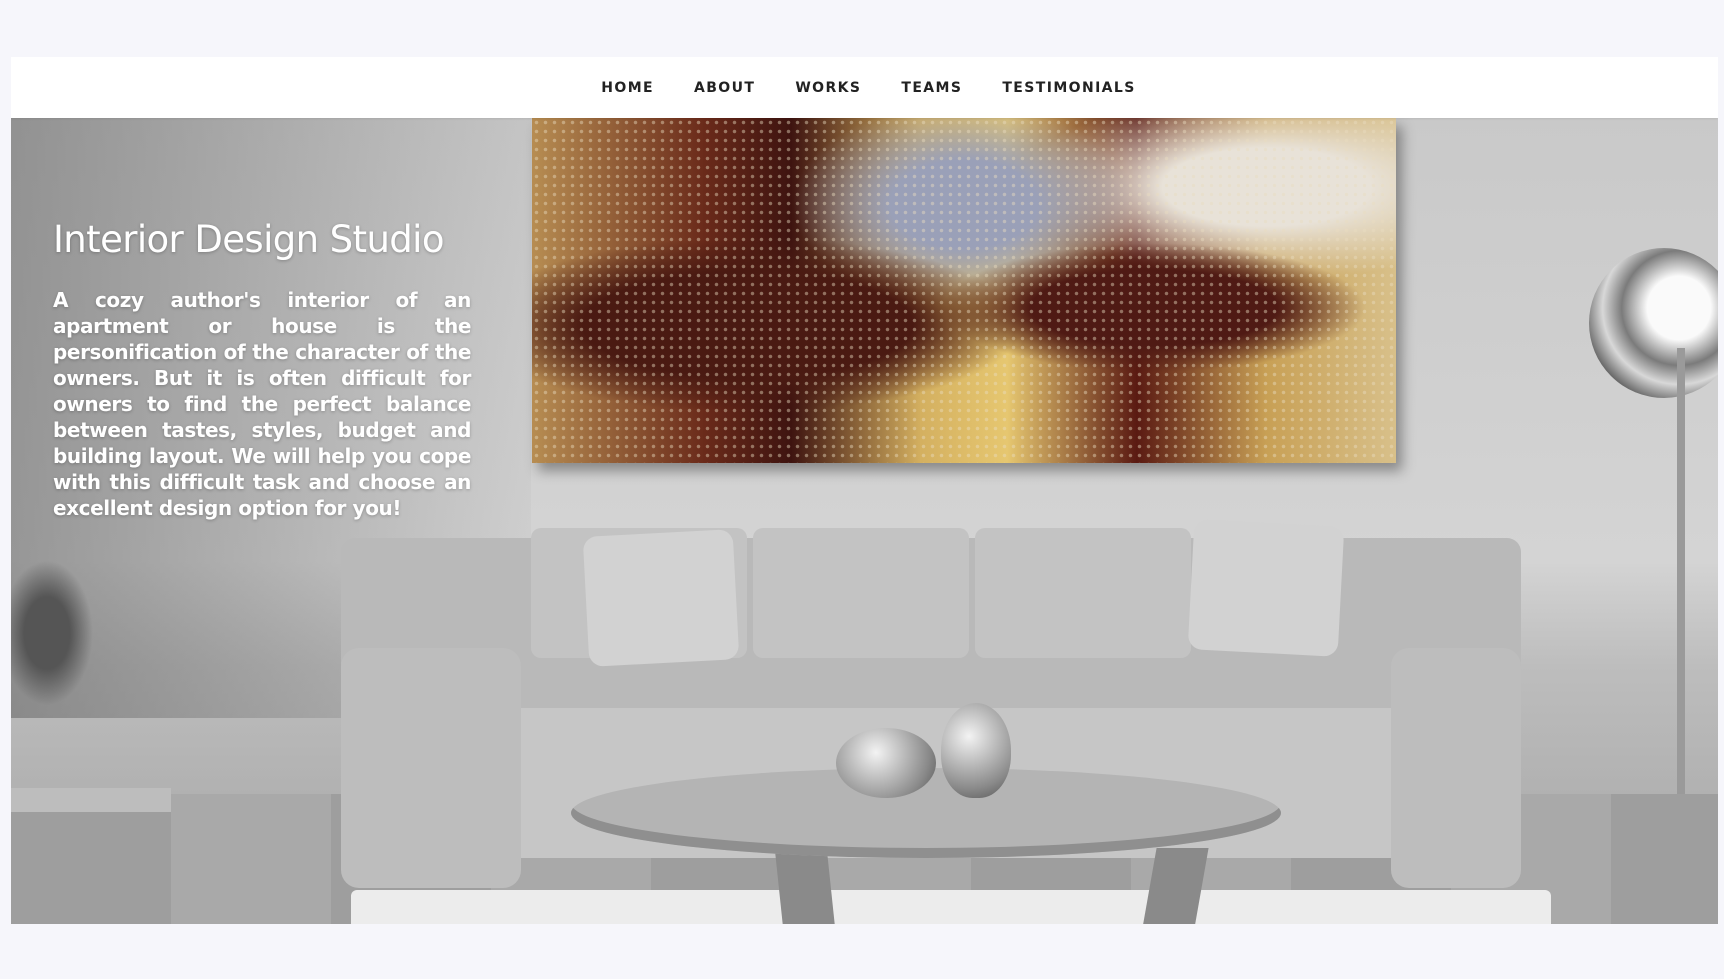 Image resolution: width=1724 pixels, height=979 pixels. What do you see at coordinates (431, 768) in the screenshot?
I see `sofa-arm-left` at bounding box center [431, 768].